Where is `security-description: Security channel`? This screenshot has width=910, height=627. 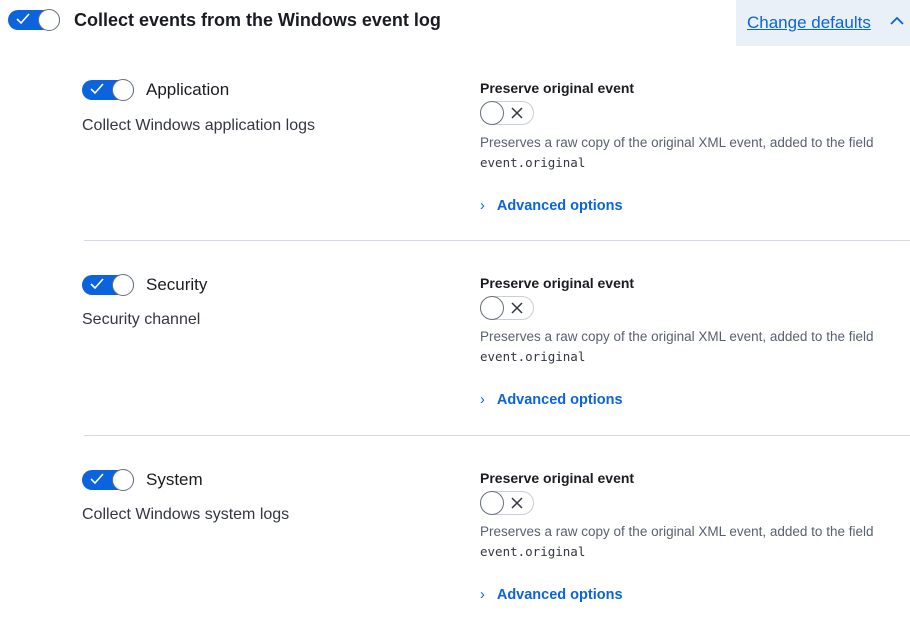
security-description: Security channel is located at coordinates (141, 319).